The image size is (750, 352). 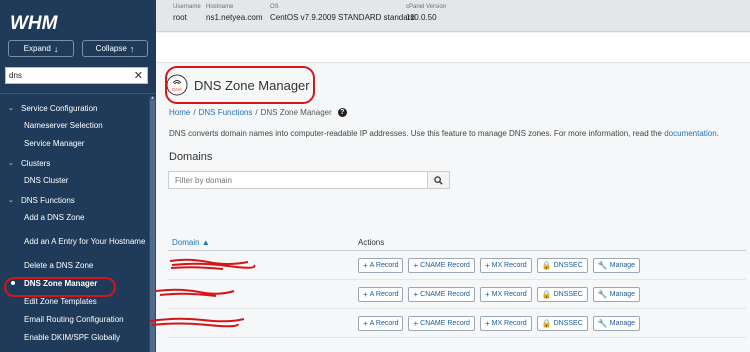 I want to click on sidebar-search-input, so click(x=66, y=75).